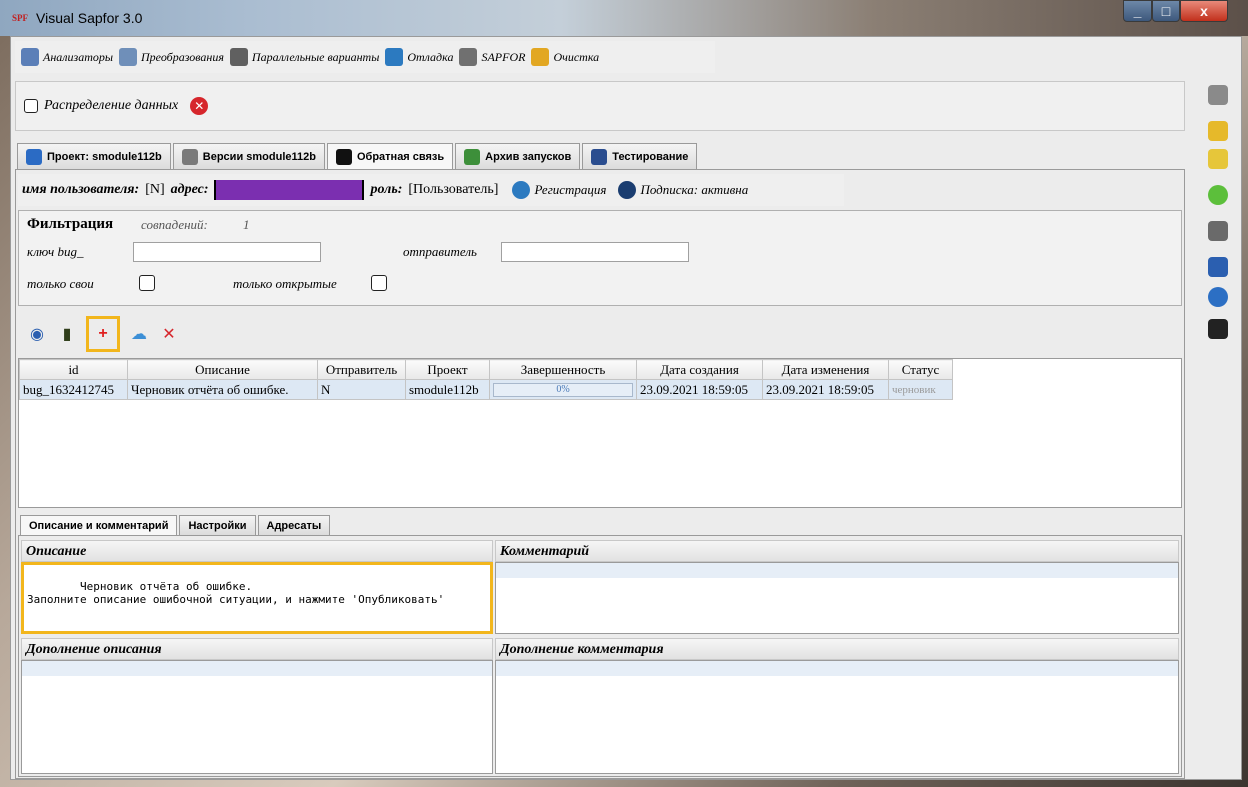 Image resolution: width=1248 pixels, height=787 pixels. What do you see at coordinates (528, 156) in the screenshot?
I see `tab-label: Архив запусков` at bounding box center [528, 156].